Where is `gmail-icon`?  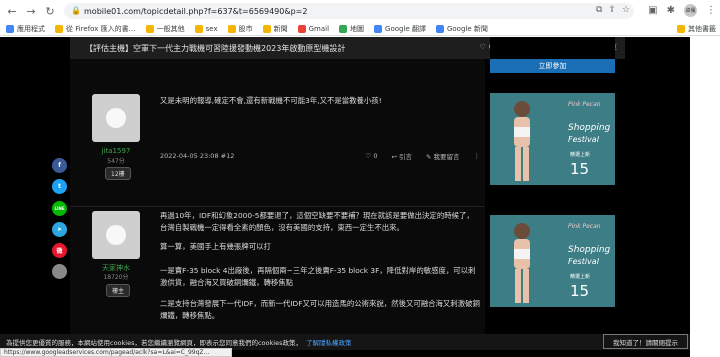 gmail-icon is located at coordinates (301, 28).